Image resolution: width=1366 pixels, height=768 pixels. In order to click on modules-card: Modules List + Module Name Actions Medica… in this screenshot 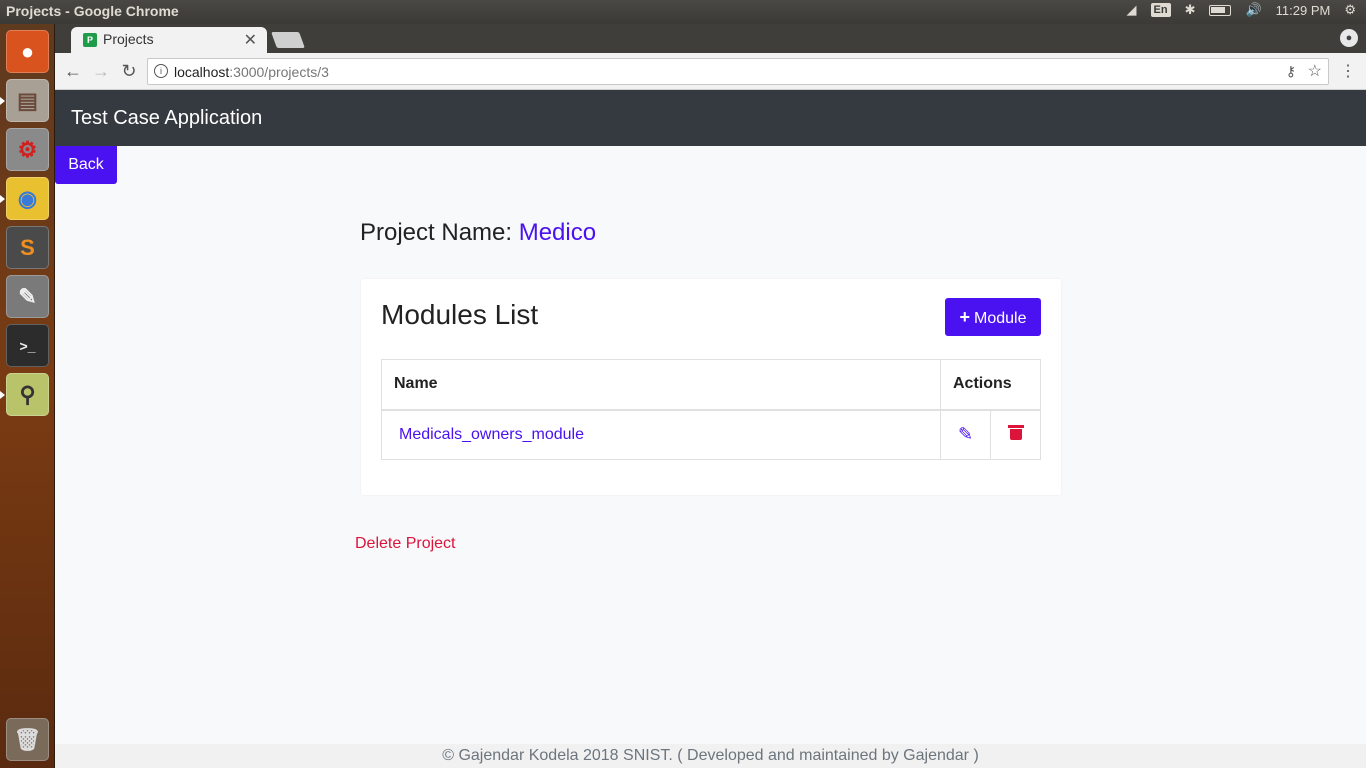, I will do `click(711, 387)`.